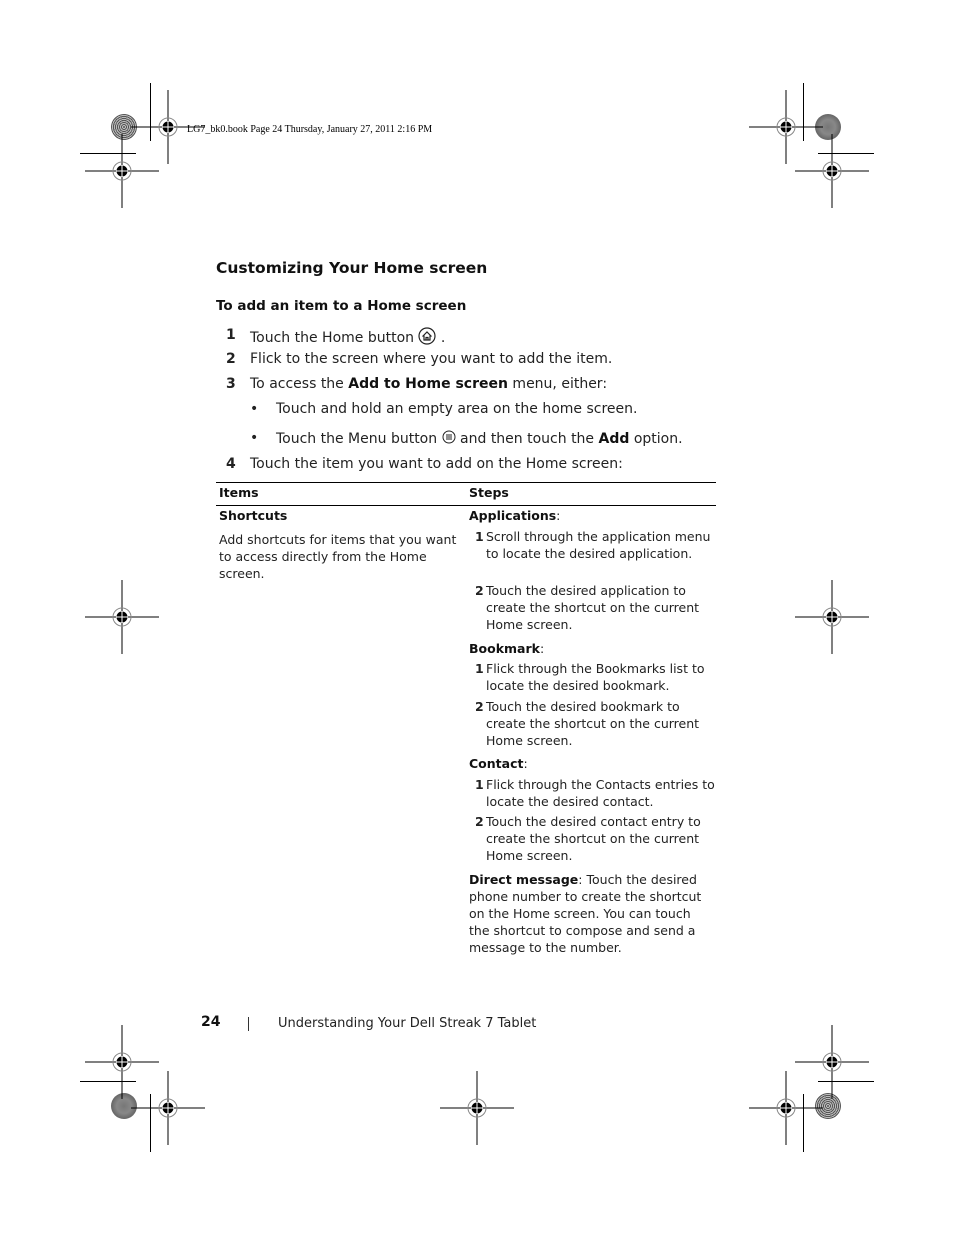 The height and width of the screenshot is (1235, 954). I want to click on group-title: Bookmark:, so click(507, 648).